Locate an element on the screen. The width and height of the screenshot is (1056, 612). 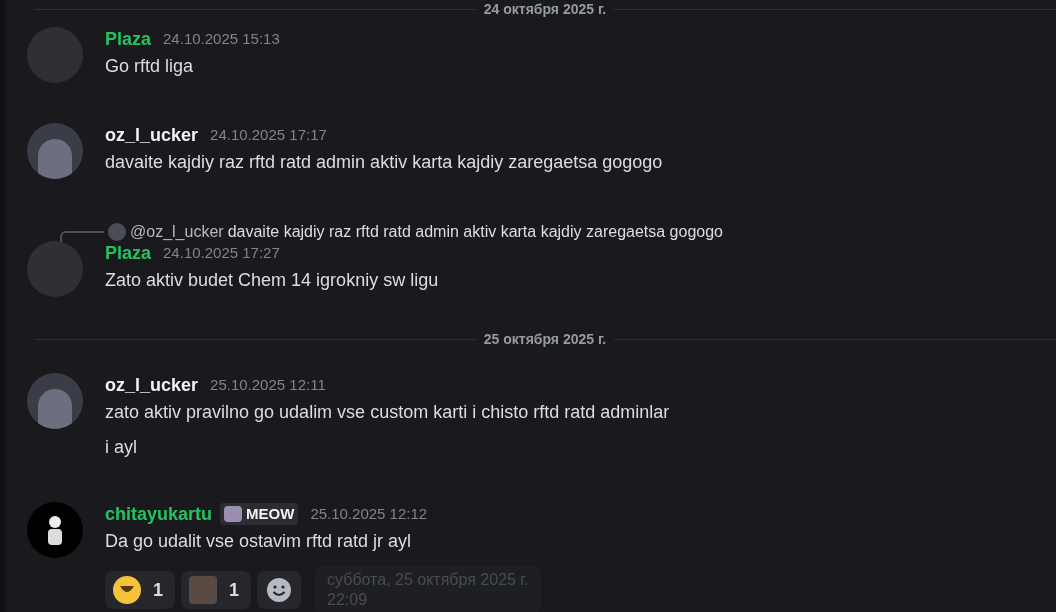
timestamp: 25.10.2025 12:11 is located at coordinates (268, 384).